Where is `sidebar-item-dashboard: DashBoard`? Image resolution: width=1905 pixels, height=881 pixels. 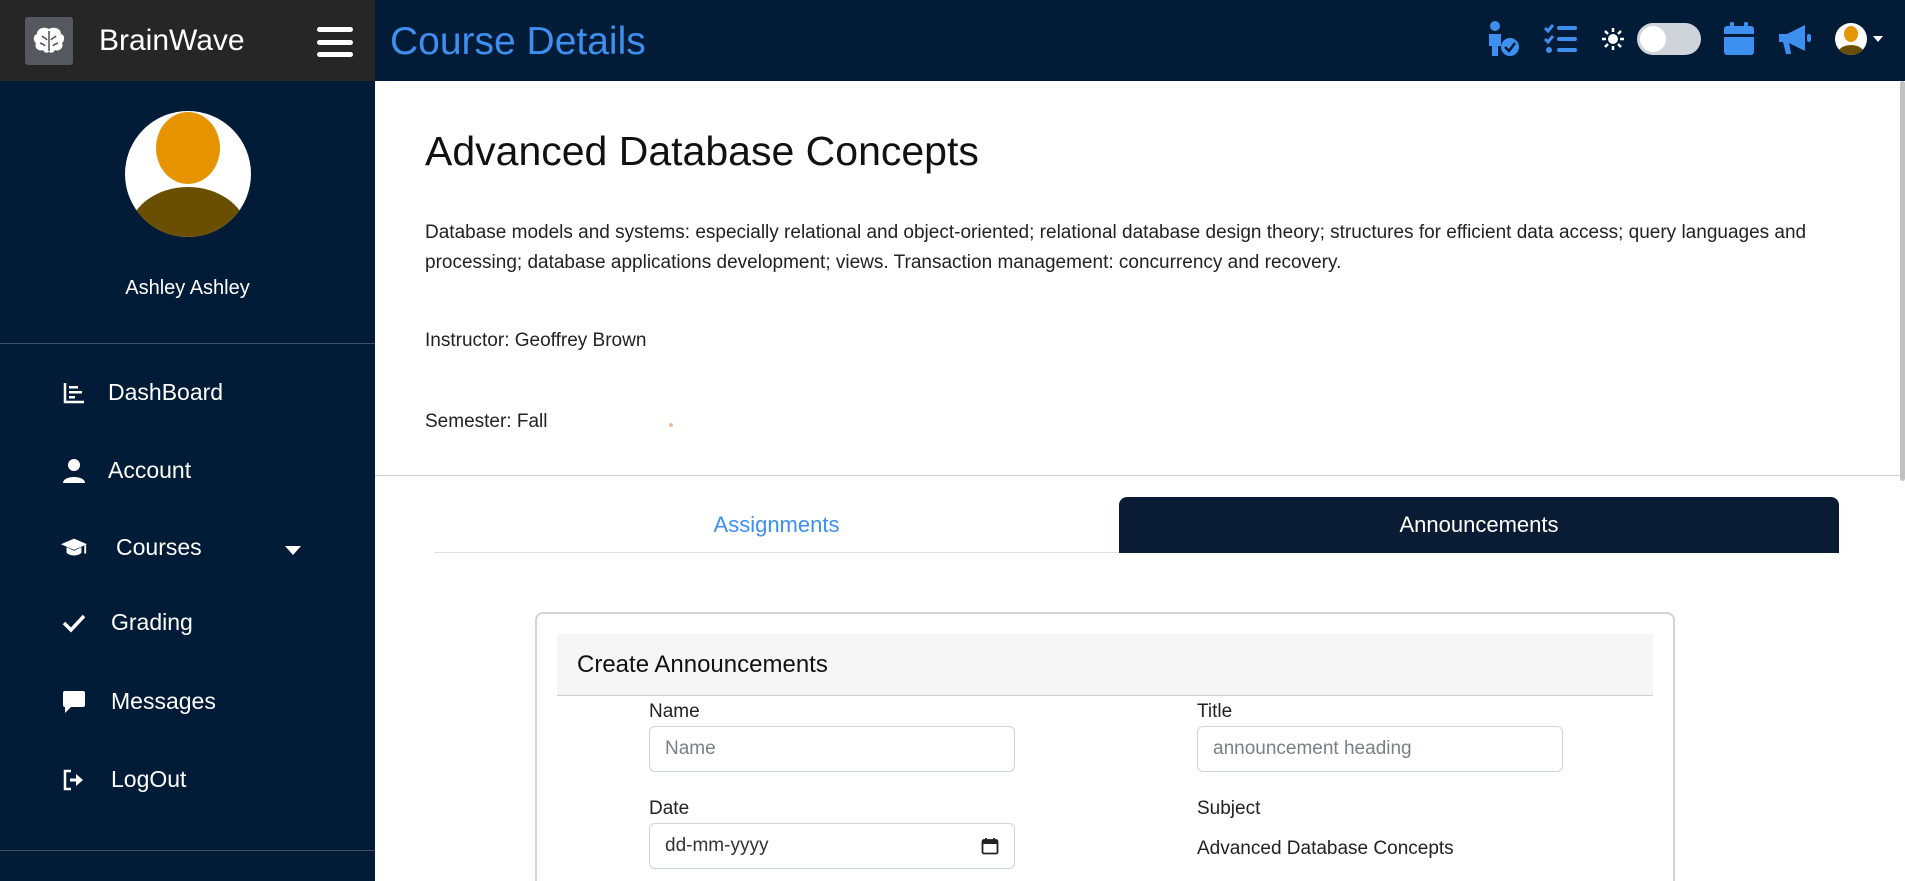 sidebar-item-dashboard: DashBoard is located at coordinates (141, 392).